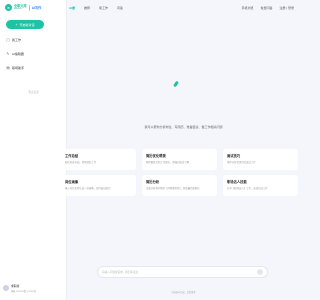 This screenshot has height=300, width=320. Describe the element at coordinates (16, 24) in the screenshot. I see `plus-icon: +` at that location.